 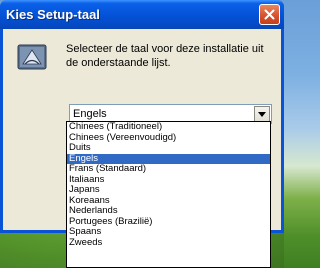 I want to click on language-option: Japans, so click(x=168, y=190).